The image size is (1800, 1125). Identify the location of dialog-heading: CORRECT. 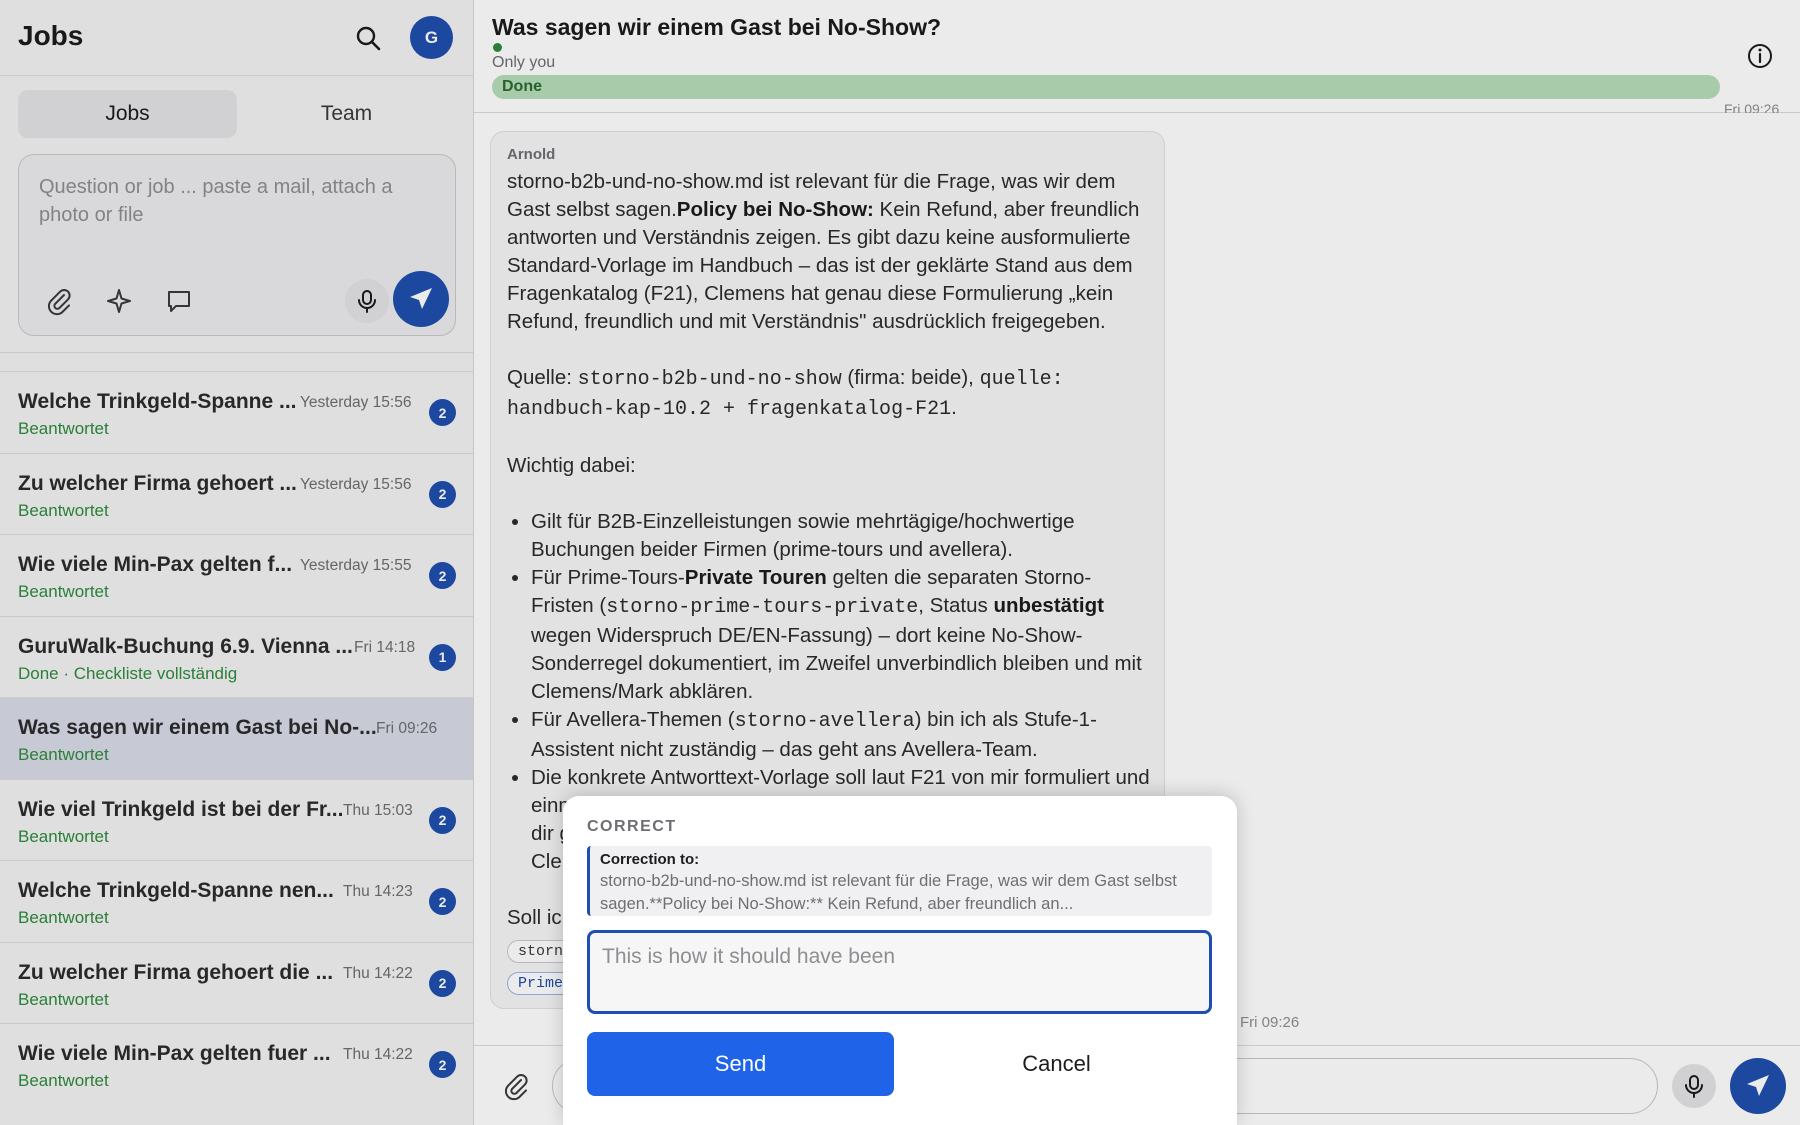
(632, 826).